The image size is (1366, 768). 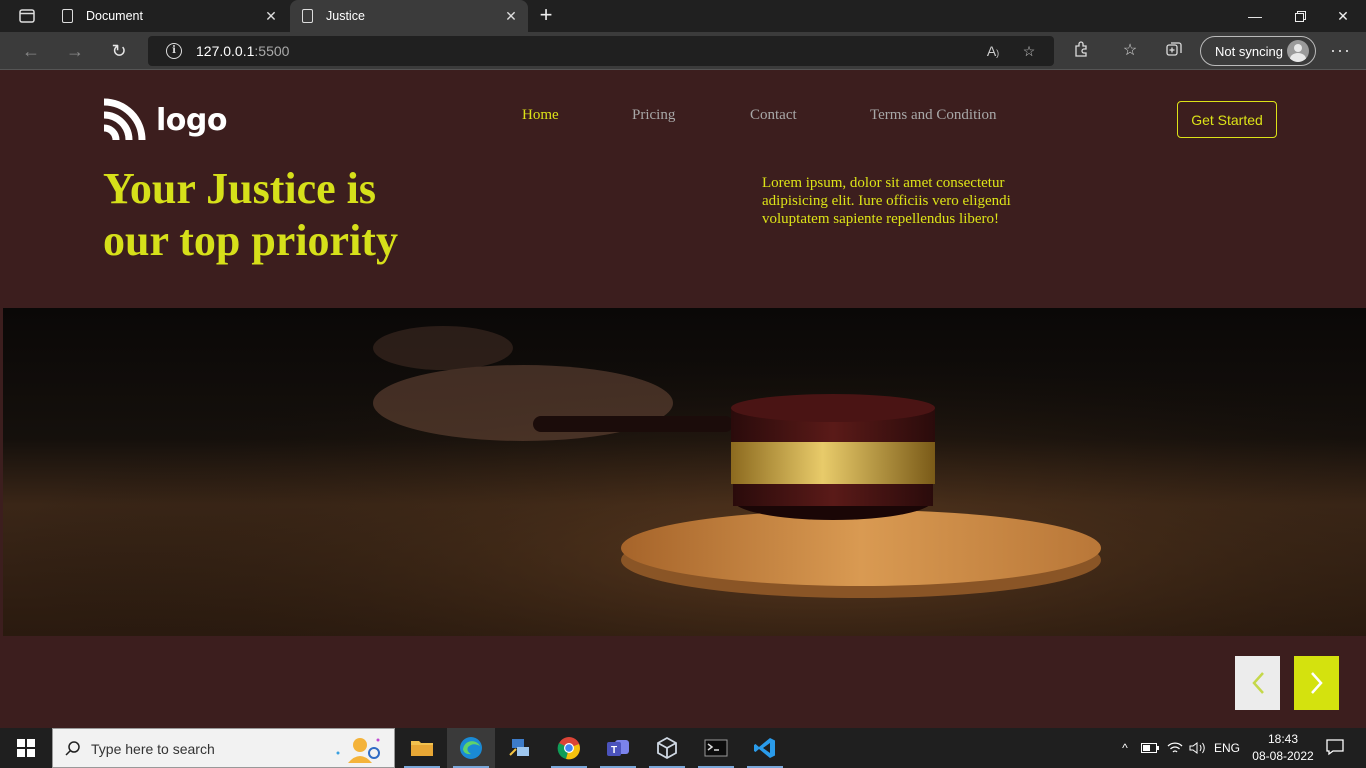 What do you see at coordinates (546, 15) in the screenshot?
I see `new-tab-icon: +` at bounding box center [546, 15].